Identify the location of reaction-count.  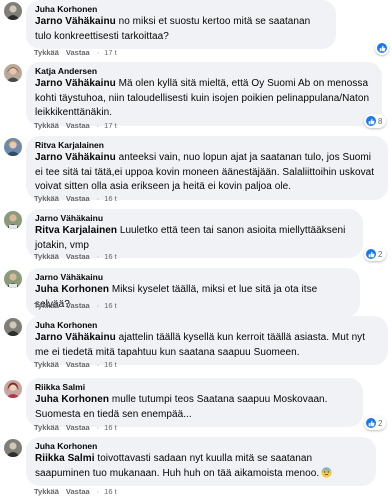
(382, 48).